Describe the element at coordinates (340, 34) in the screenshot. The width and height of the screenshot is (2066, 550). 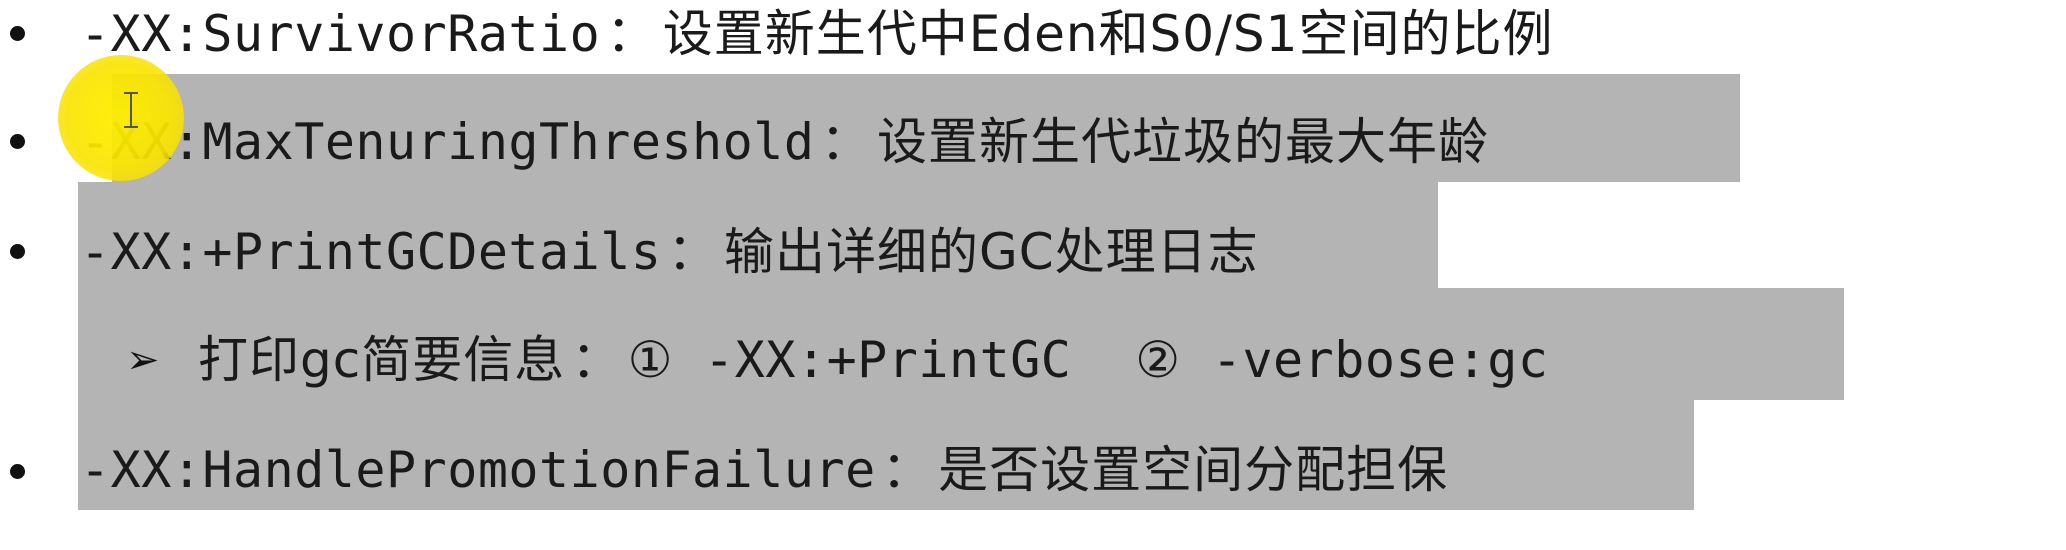
I see `option-name: -XX:SurvivorRatio` at that location.